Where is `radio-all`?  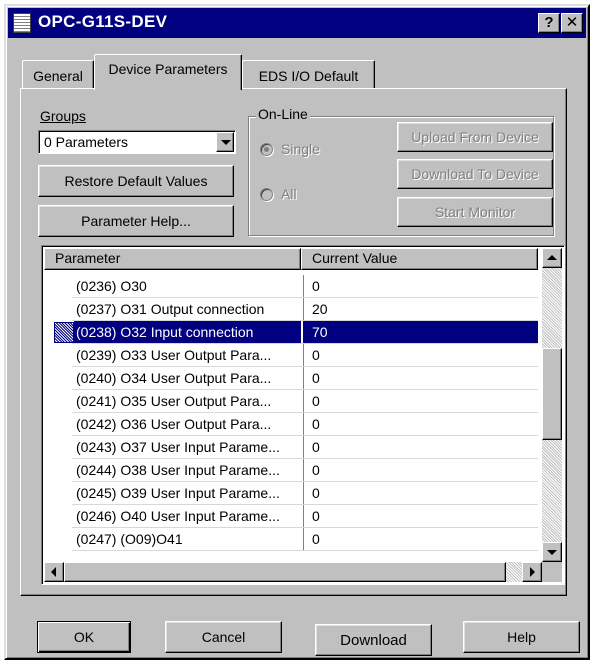 radio-all is located at coordinates (266, 194).